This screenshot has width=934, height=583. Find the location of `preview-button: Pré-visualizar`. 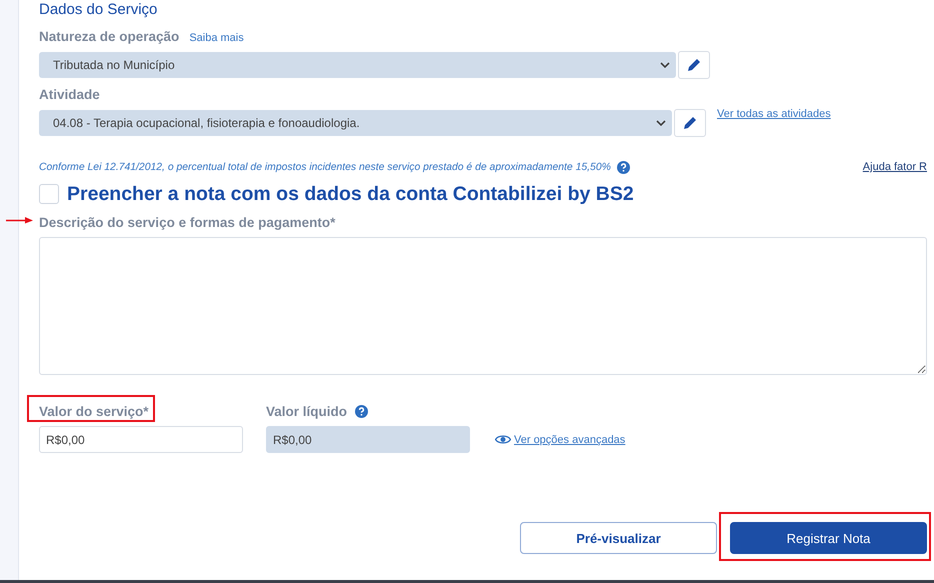

preview-button: Pré-visualizar is located at coordinates (618, 538).